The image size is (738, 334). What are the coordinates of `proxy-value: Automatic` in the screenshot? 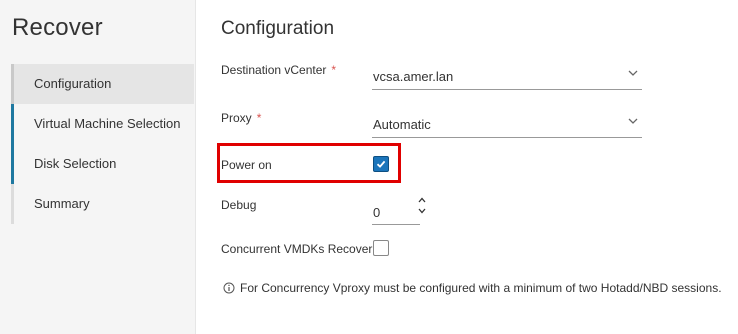 It's located at (402, 124).